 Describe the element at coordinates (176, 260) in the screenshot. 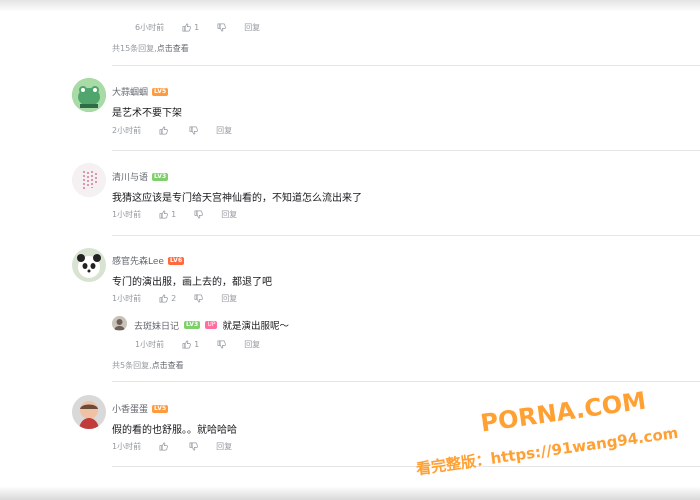

I see `level-badge: LV6` at that location.